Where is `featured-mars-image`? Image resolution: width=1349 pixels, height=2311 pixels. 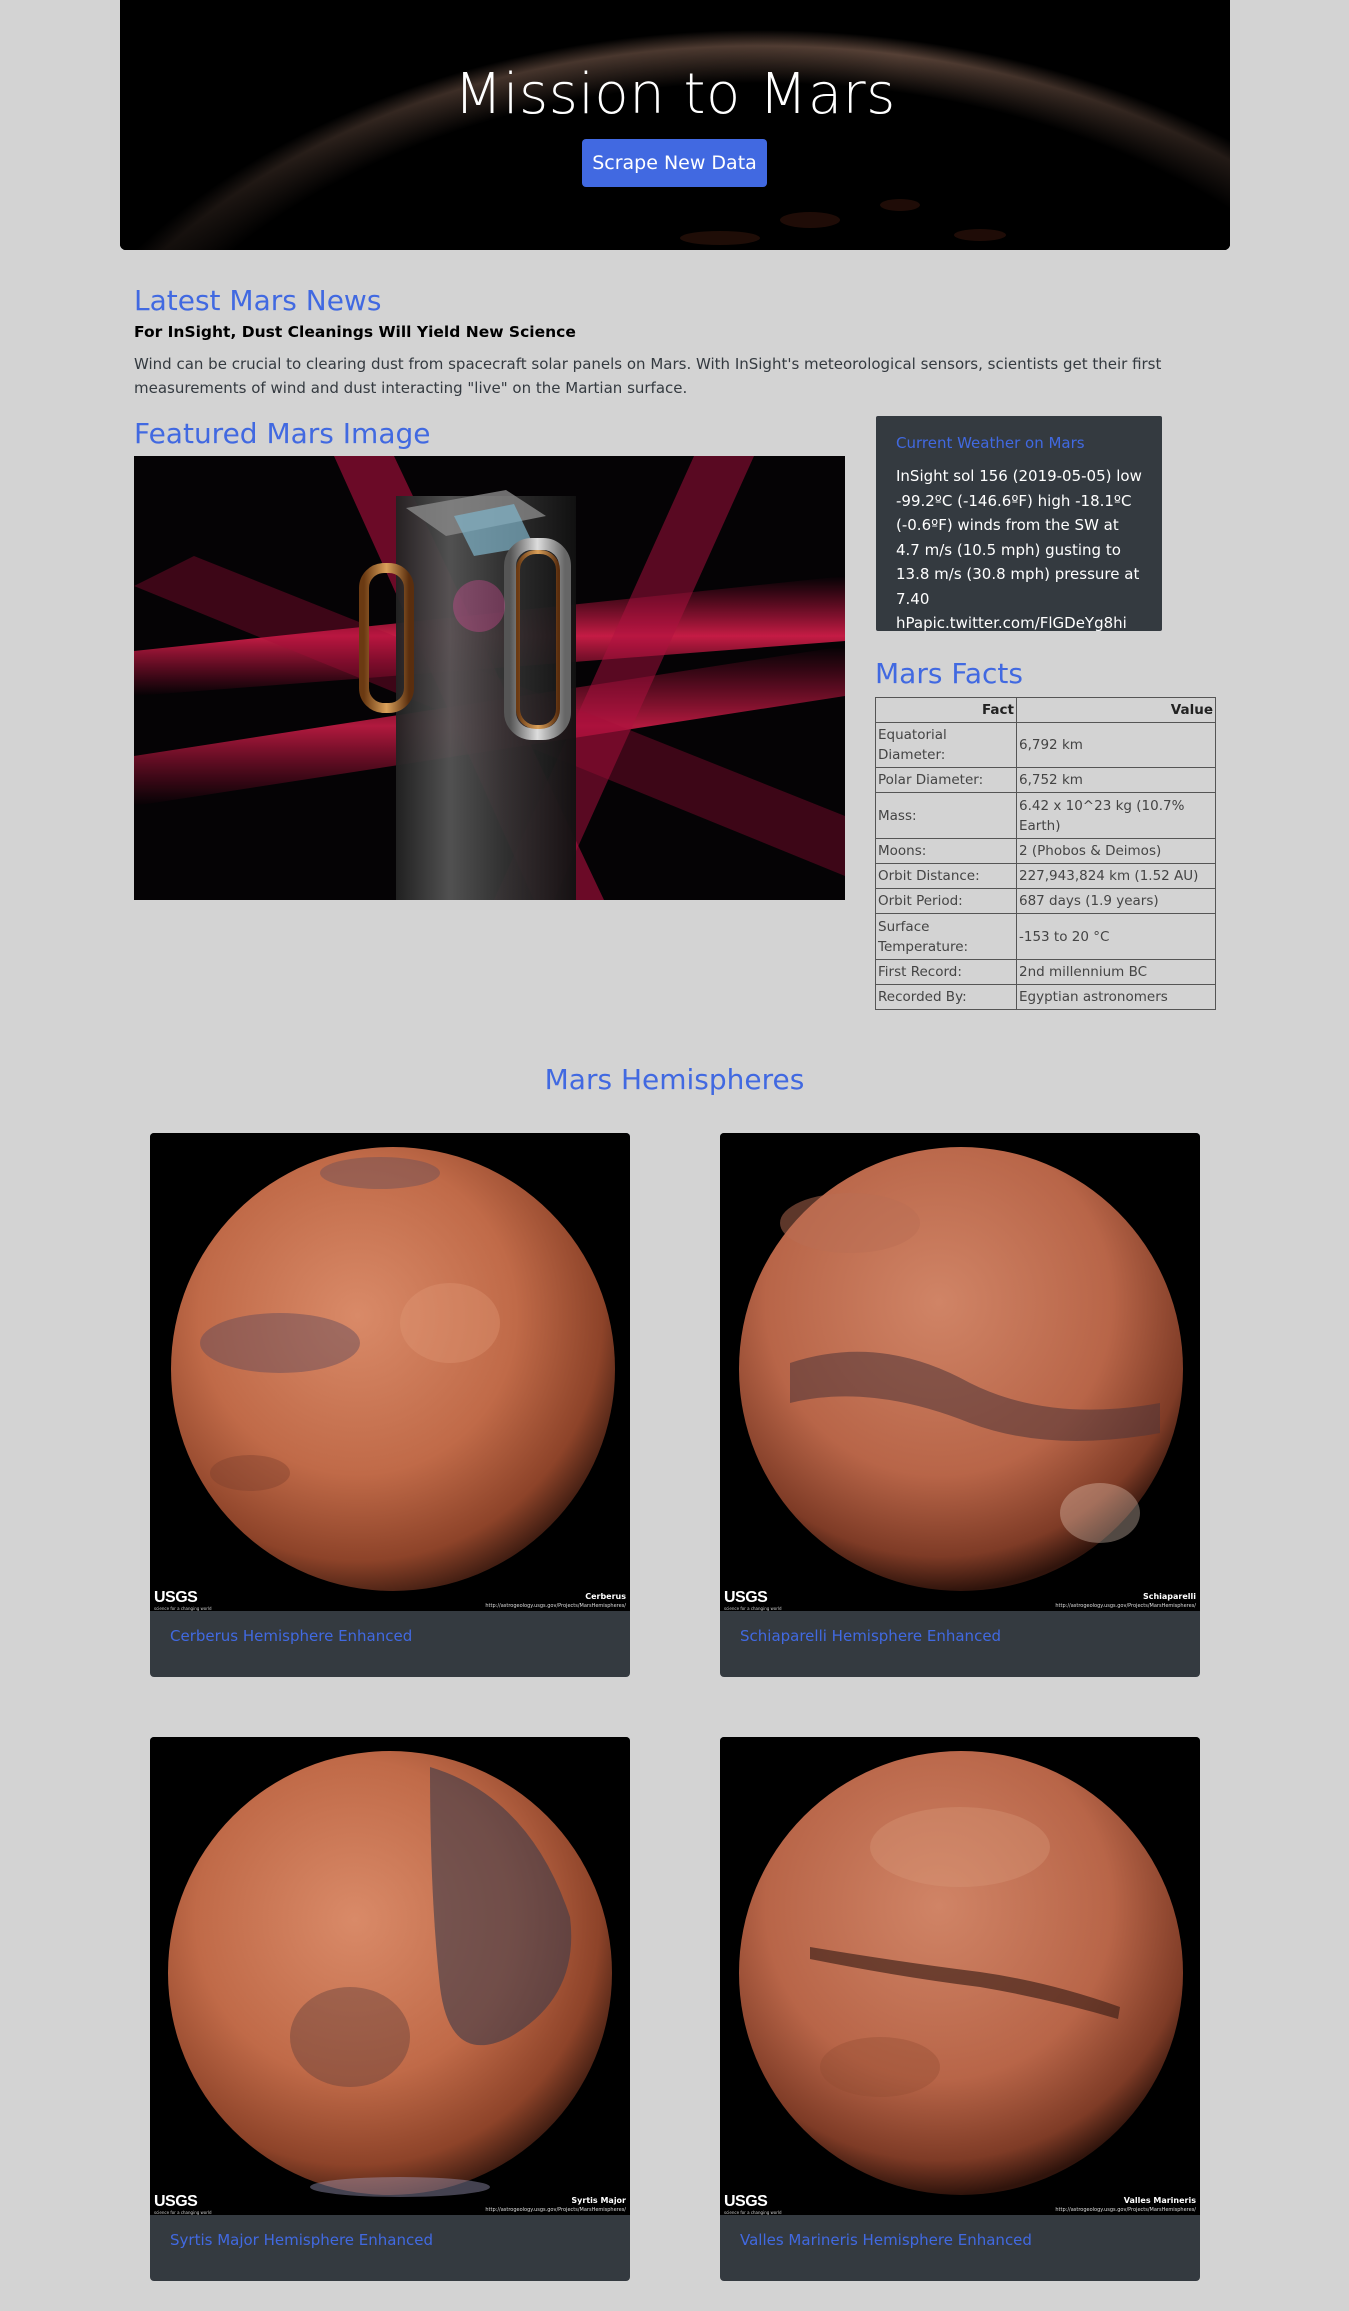
featured-mars-image is located at coordinates (489, 678).